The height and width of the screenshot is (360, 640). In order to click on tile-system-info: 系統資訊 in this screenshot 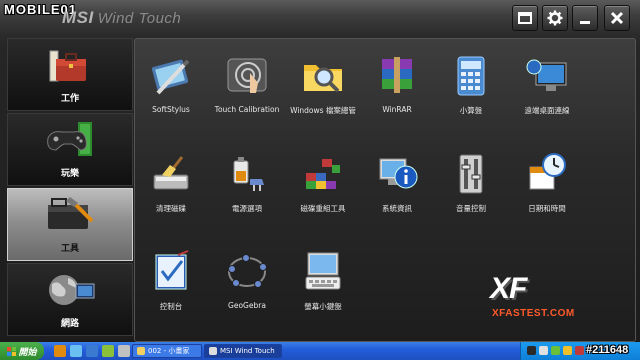, I will do `click(397, 181)`.